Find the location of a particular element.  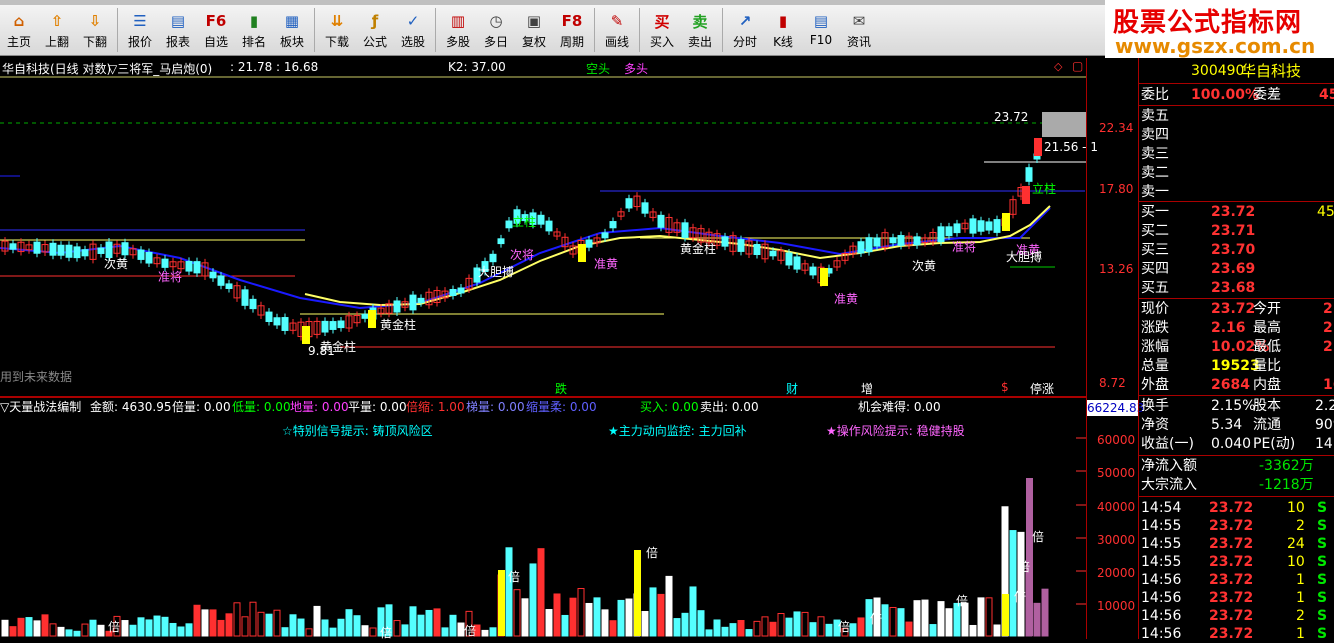

report-icon: ▤ is located at coordinates (178, 21).